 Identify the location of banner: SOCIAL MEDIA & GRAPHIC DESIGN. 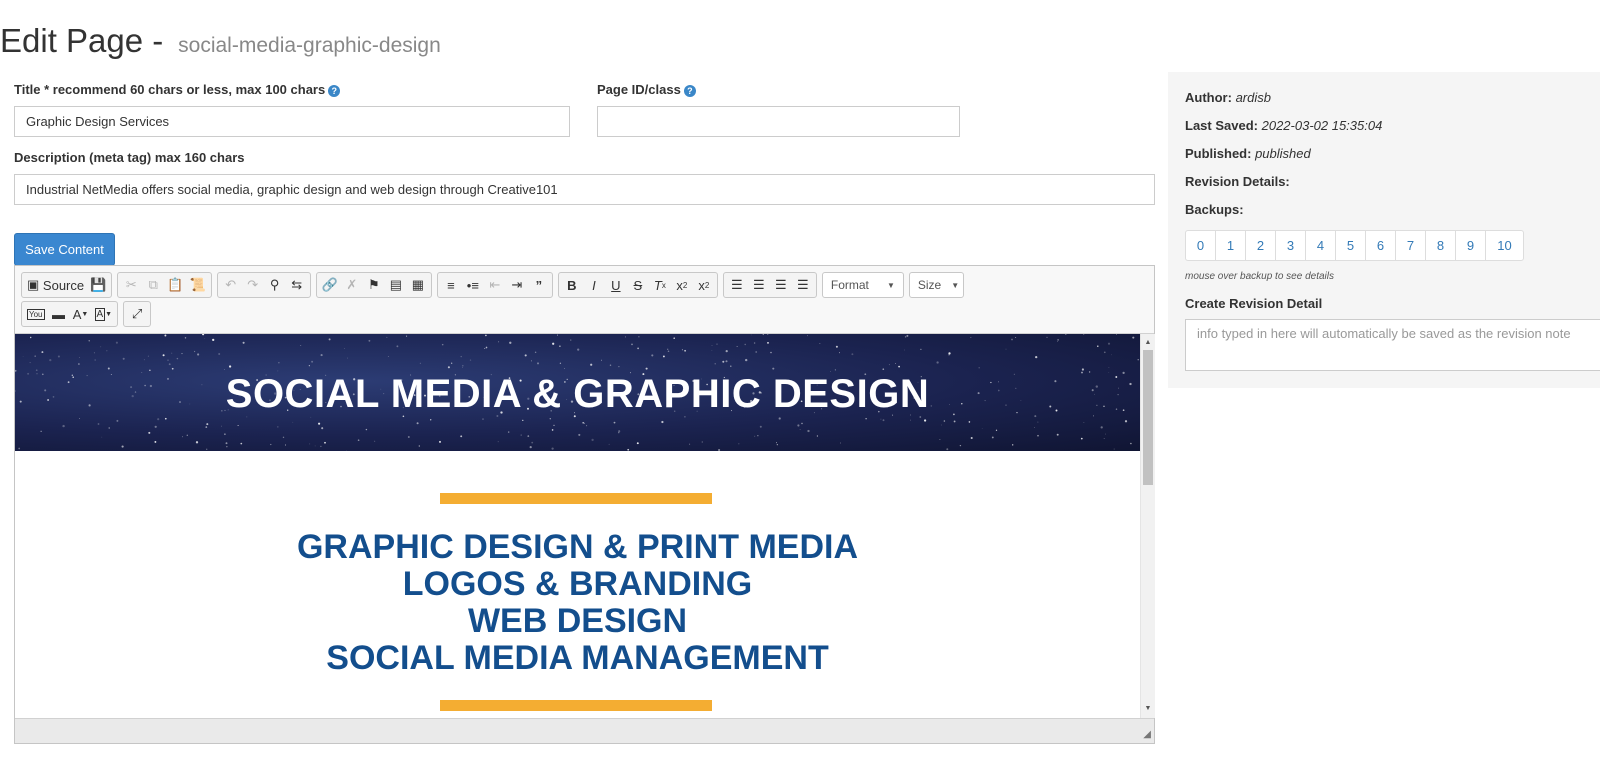
(577, 392).